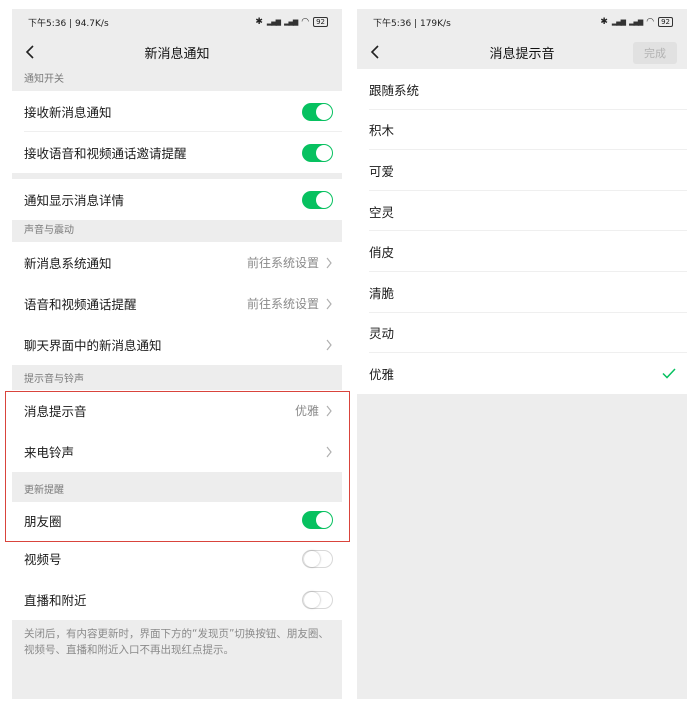 The height and width of the screenshot is (714, 700). I want to click on tone-item-selected: 优雅, so click(522, 373).